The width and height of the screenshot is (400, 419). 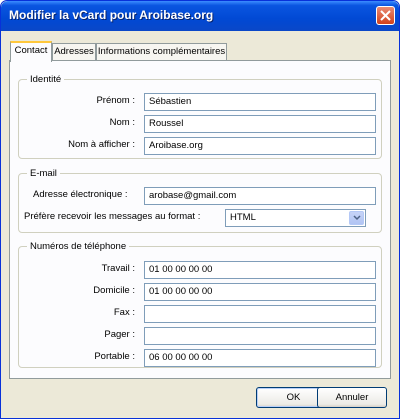 I want to click on email-address-field: arobase@gmail.com, so click(x=260, y=196).